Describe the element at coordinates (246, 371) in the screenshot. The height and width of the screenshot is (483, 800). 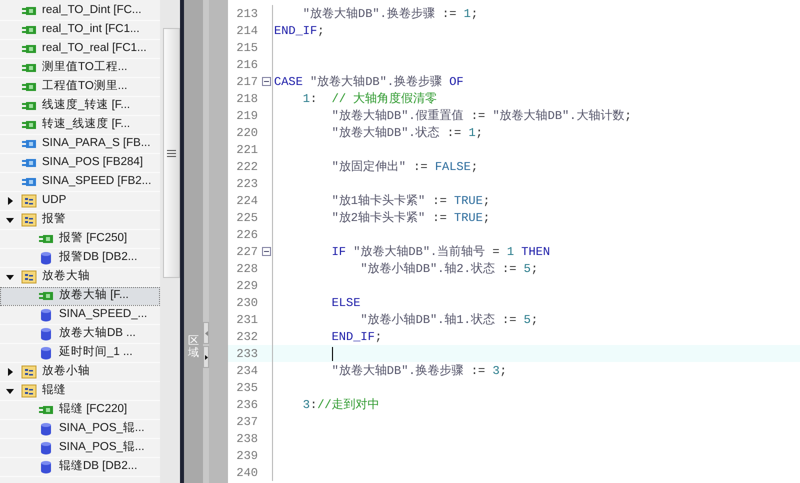
I see `line-number: 234` at that location.